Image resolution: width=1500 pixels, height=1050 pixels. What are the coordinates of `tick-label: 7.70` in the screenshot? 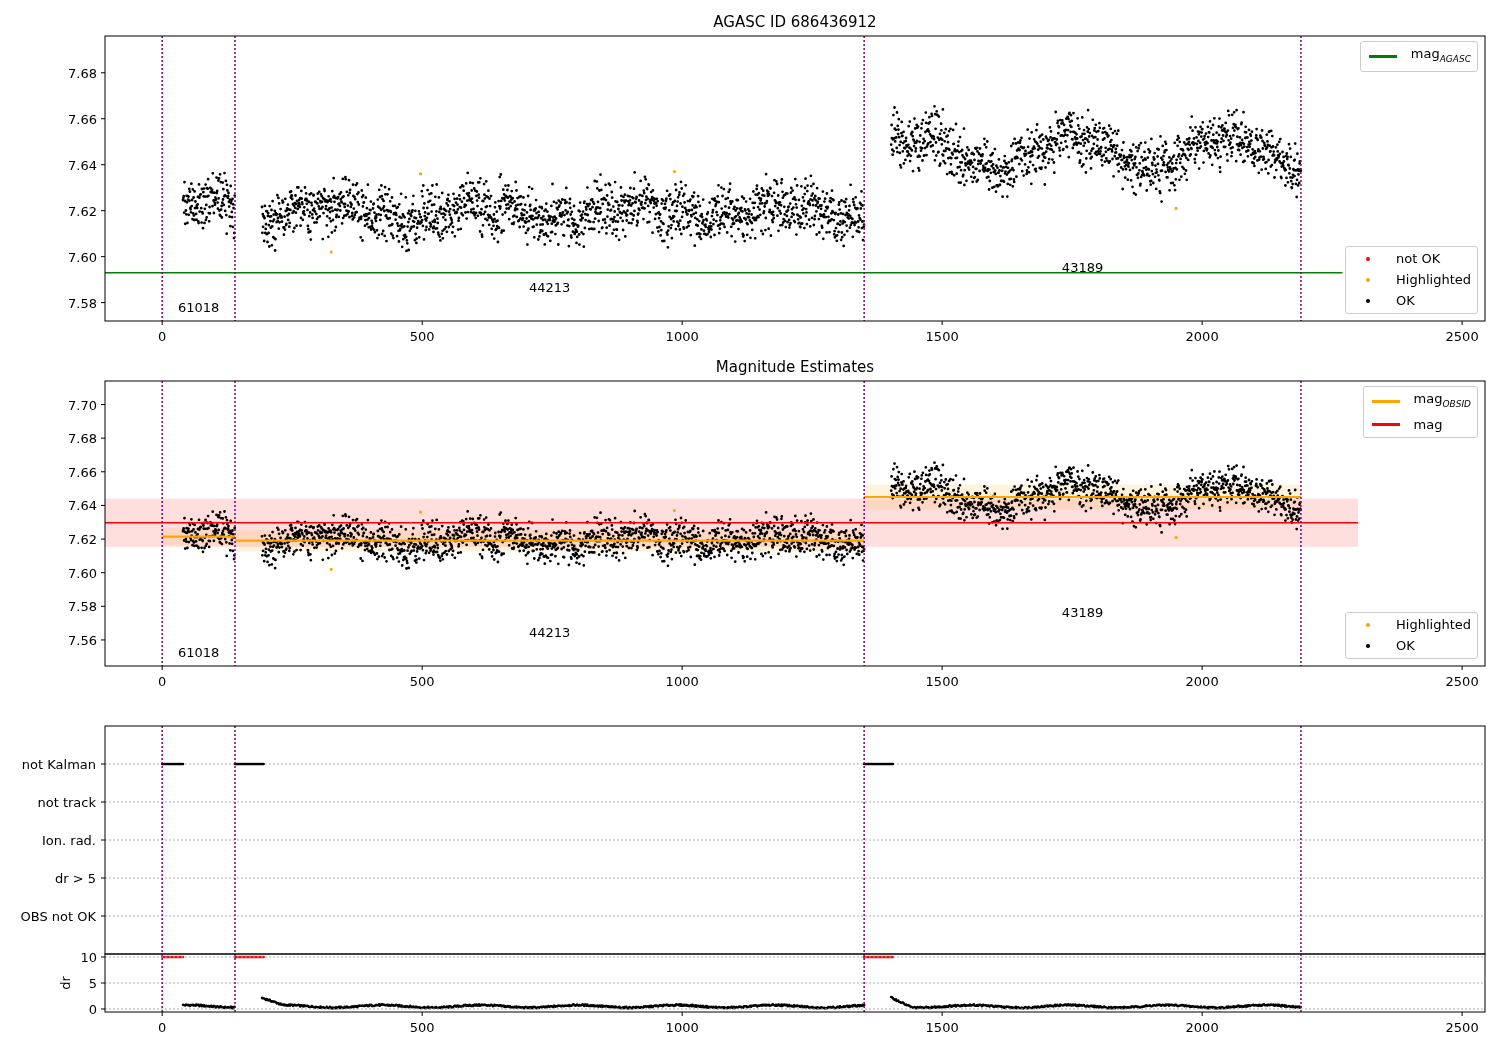 It's located at (82, 405).